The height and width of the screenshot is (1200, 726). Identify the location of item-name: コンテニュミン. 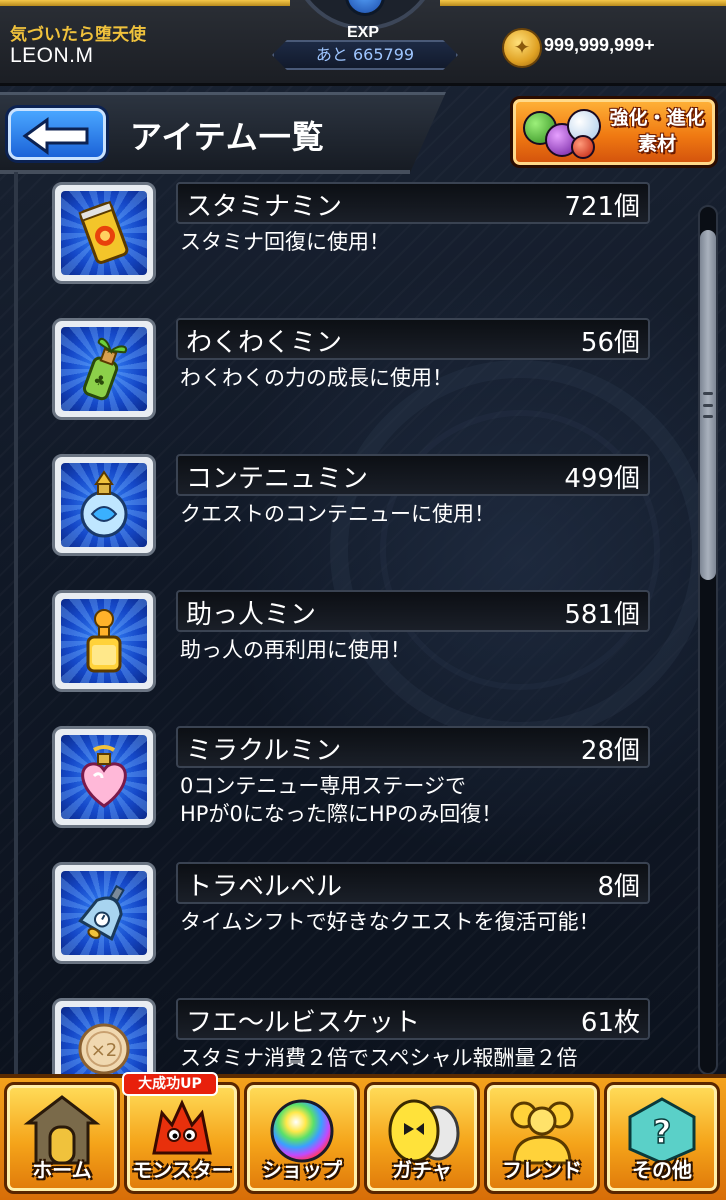
(277, 479).